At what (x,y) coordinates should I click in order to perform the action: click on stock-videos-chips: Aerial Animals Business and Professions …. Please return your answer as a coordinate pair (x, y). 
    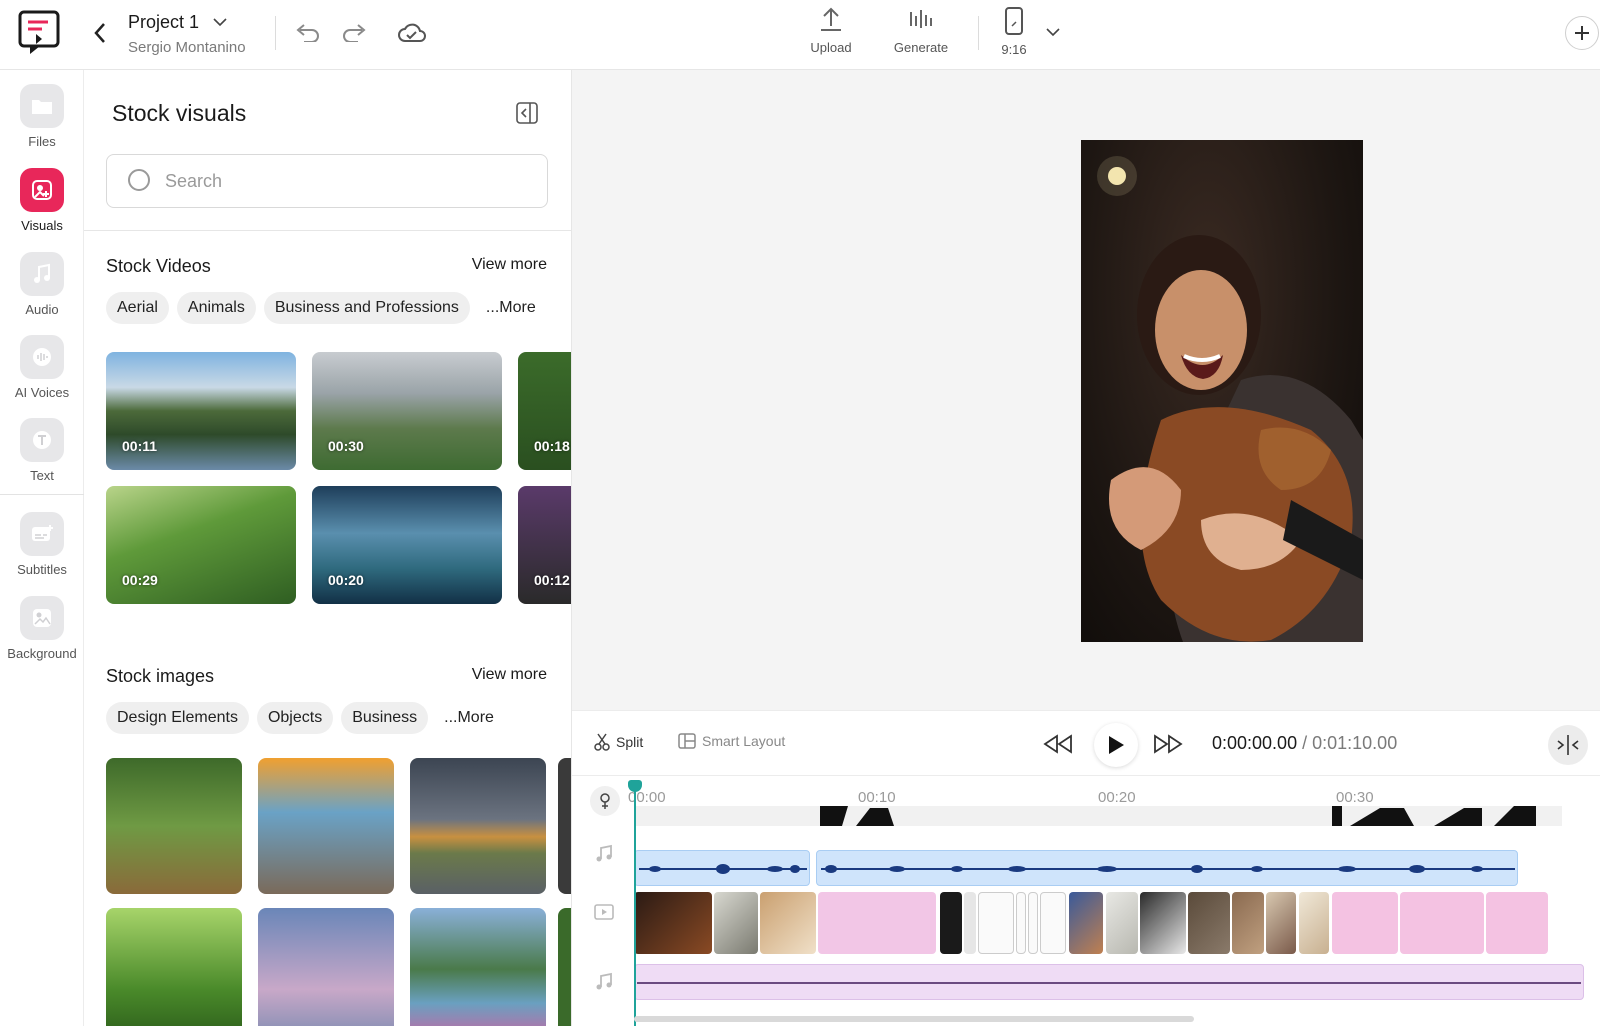
    Looking at the image, I should click on (325, 308).